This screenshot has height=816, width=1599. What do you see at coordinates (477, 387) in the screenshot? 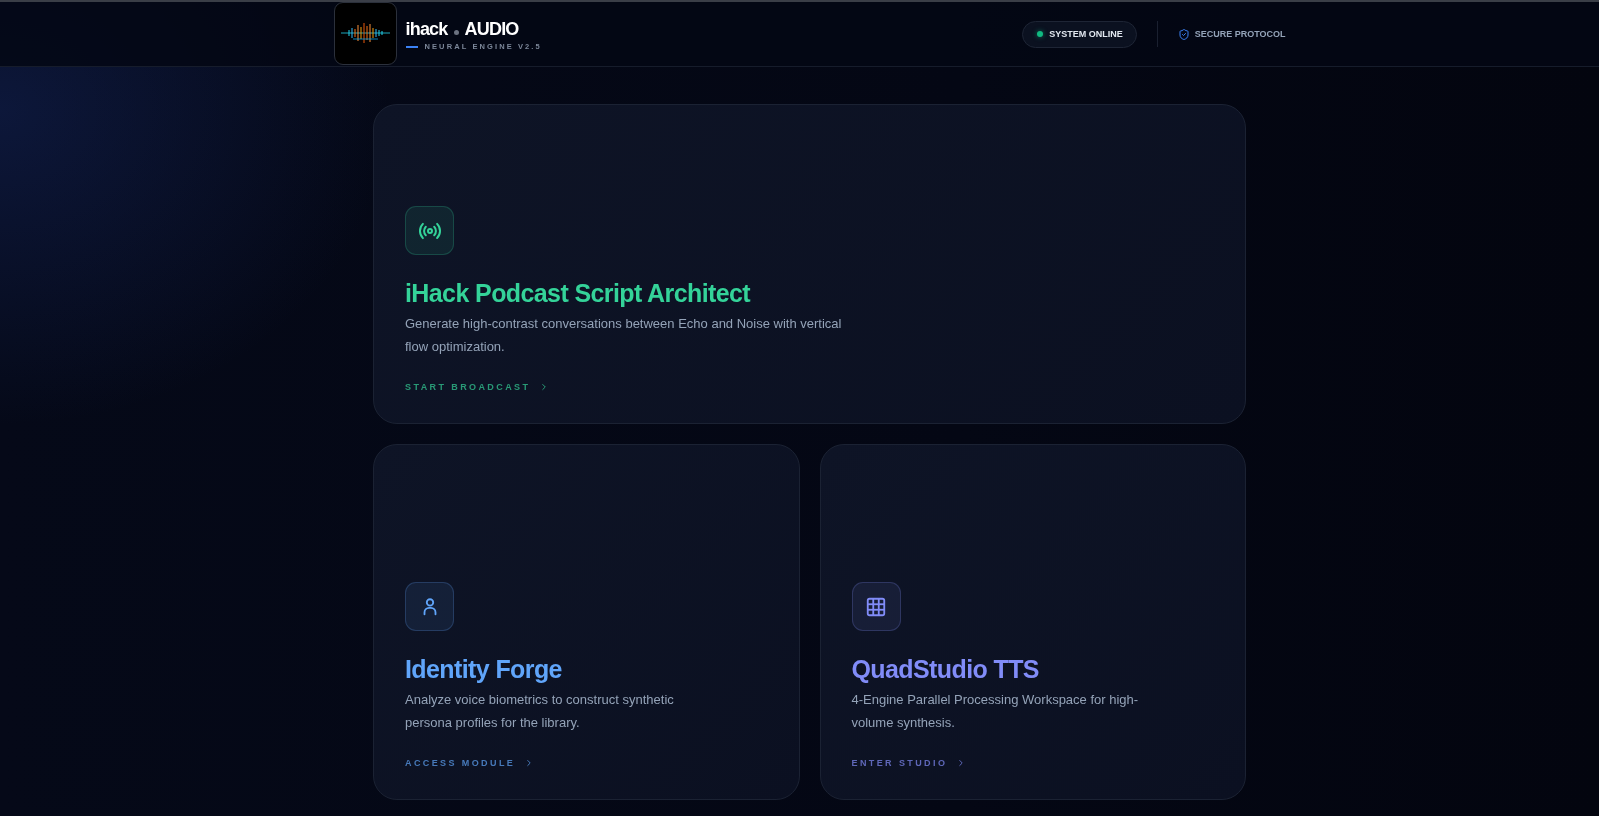
I see `action-link: START BROADCAST` at bounding box center [477, 387].